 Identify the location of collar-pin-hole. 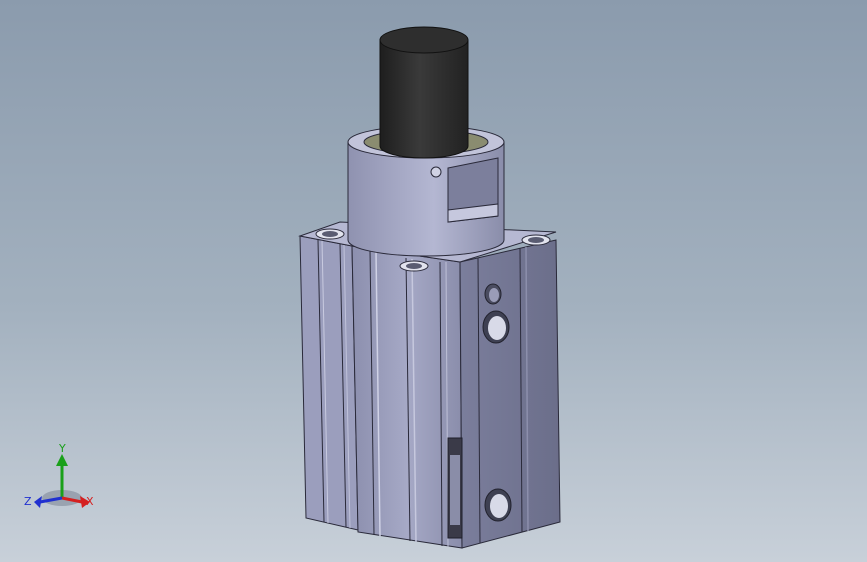
(436, 172).